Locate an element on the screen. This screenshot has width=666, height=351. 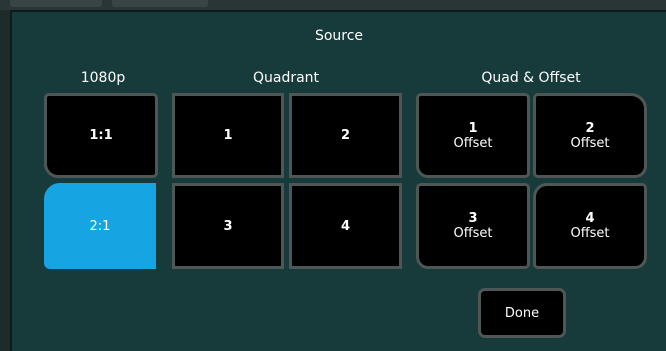
offset-1-label: Offset is located at coordinates (473, 143).